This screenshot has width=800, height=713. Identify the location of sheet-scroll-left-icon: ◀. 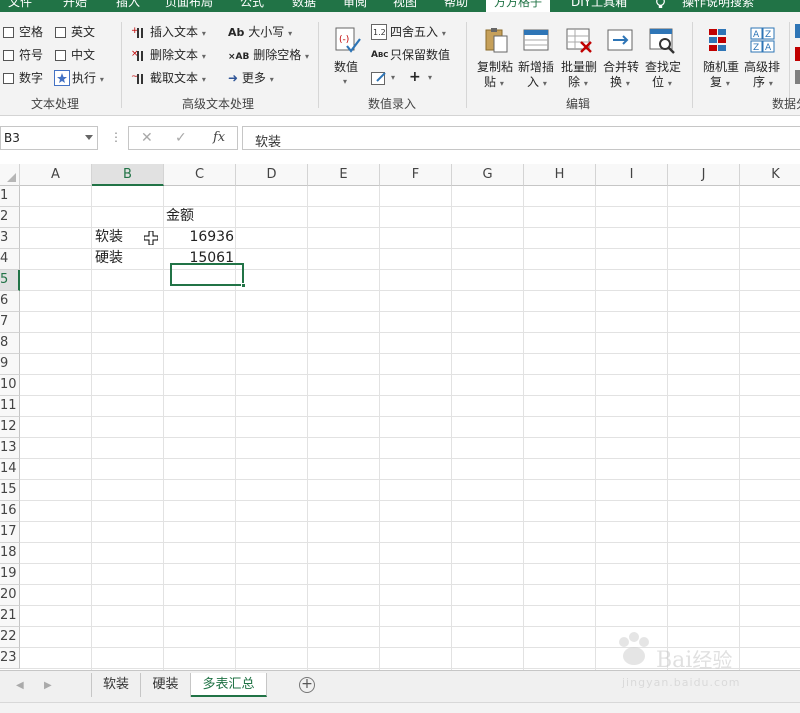
(20, 685).